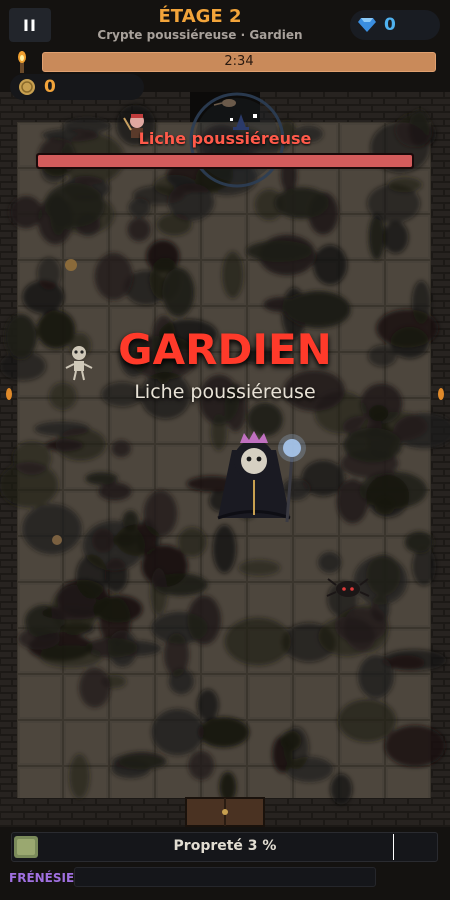 This screenshot has height=900, width=450. I want to click on frenzy-bar, so click(225, 877).